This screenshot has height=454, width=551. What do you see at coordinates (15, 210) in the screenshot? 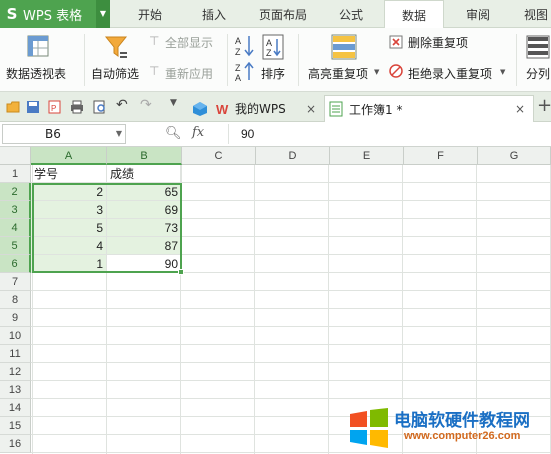
I see `row-header: 3` at bounding box center [15, 210].